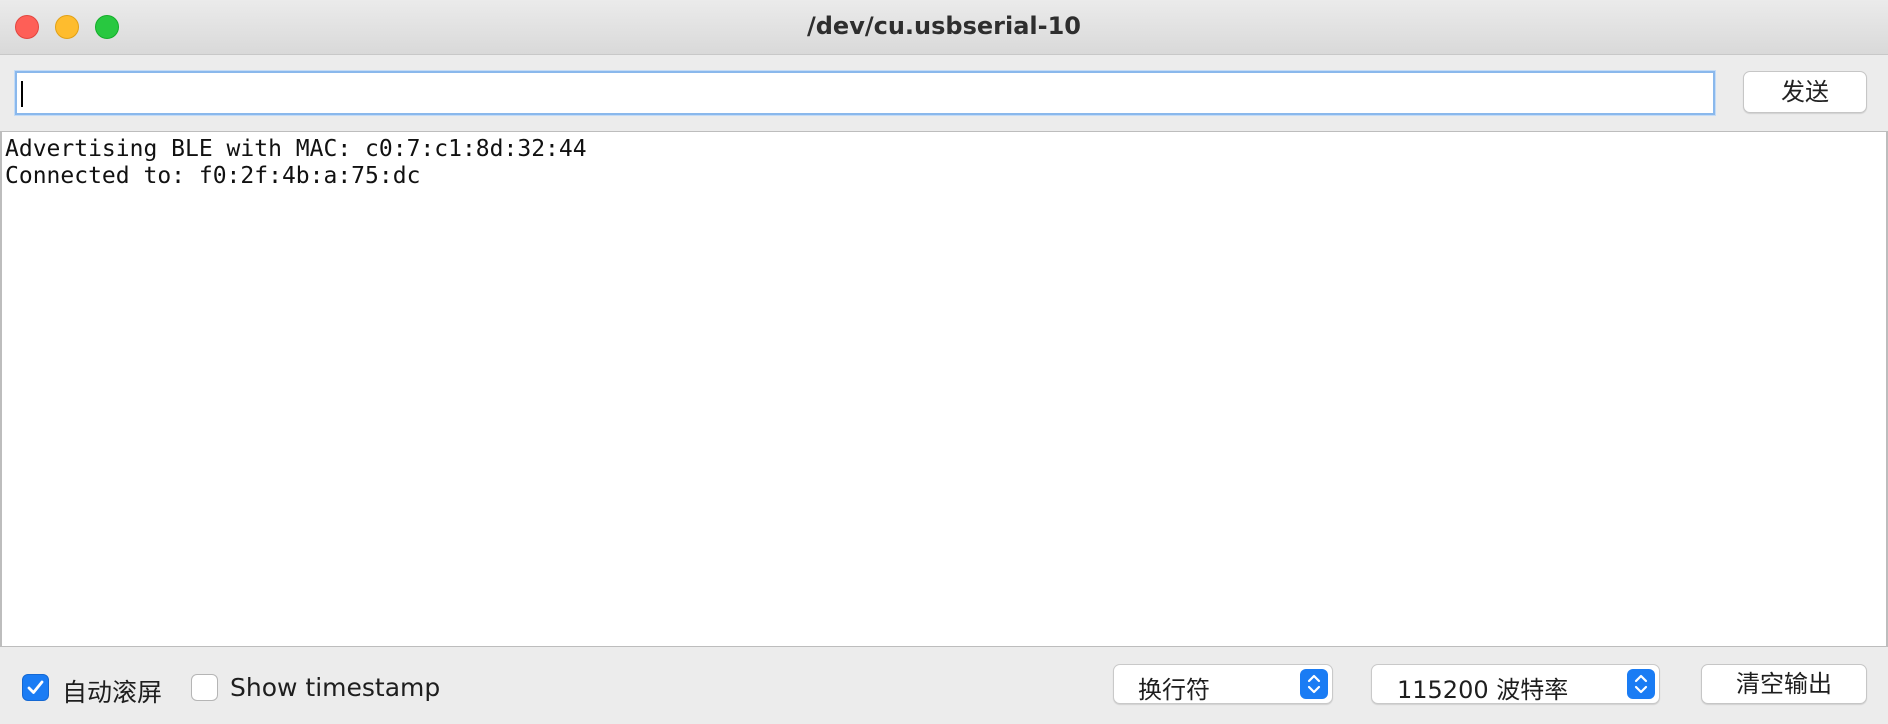  I want to click on line-ending-value: 换行符, so click(1174, 690).